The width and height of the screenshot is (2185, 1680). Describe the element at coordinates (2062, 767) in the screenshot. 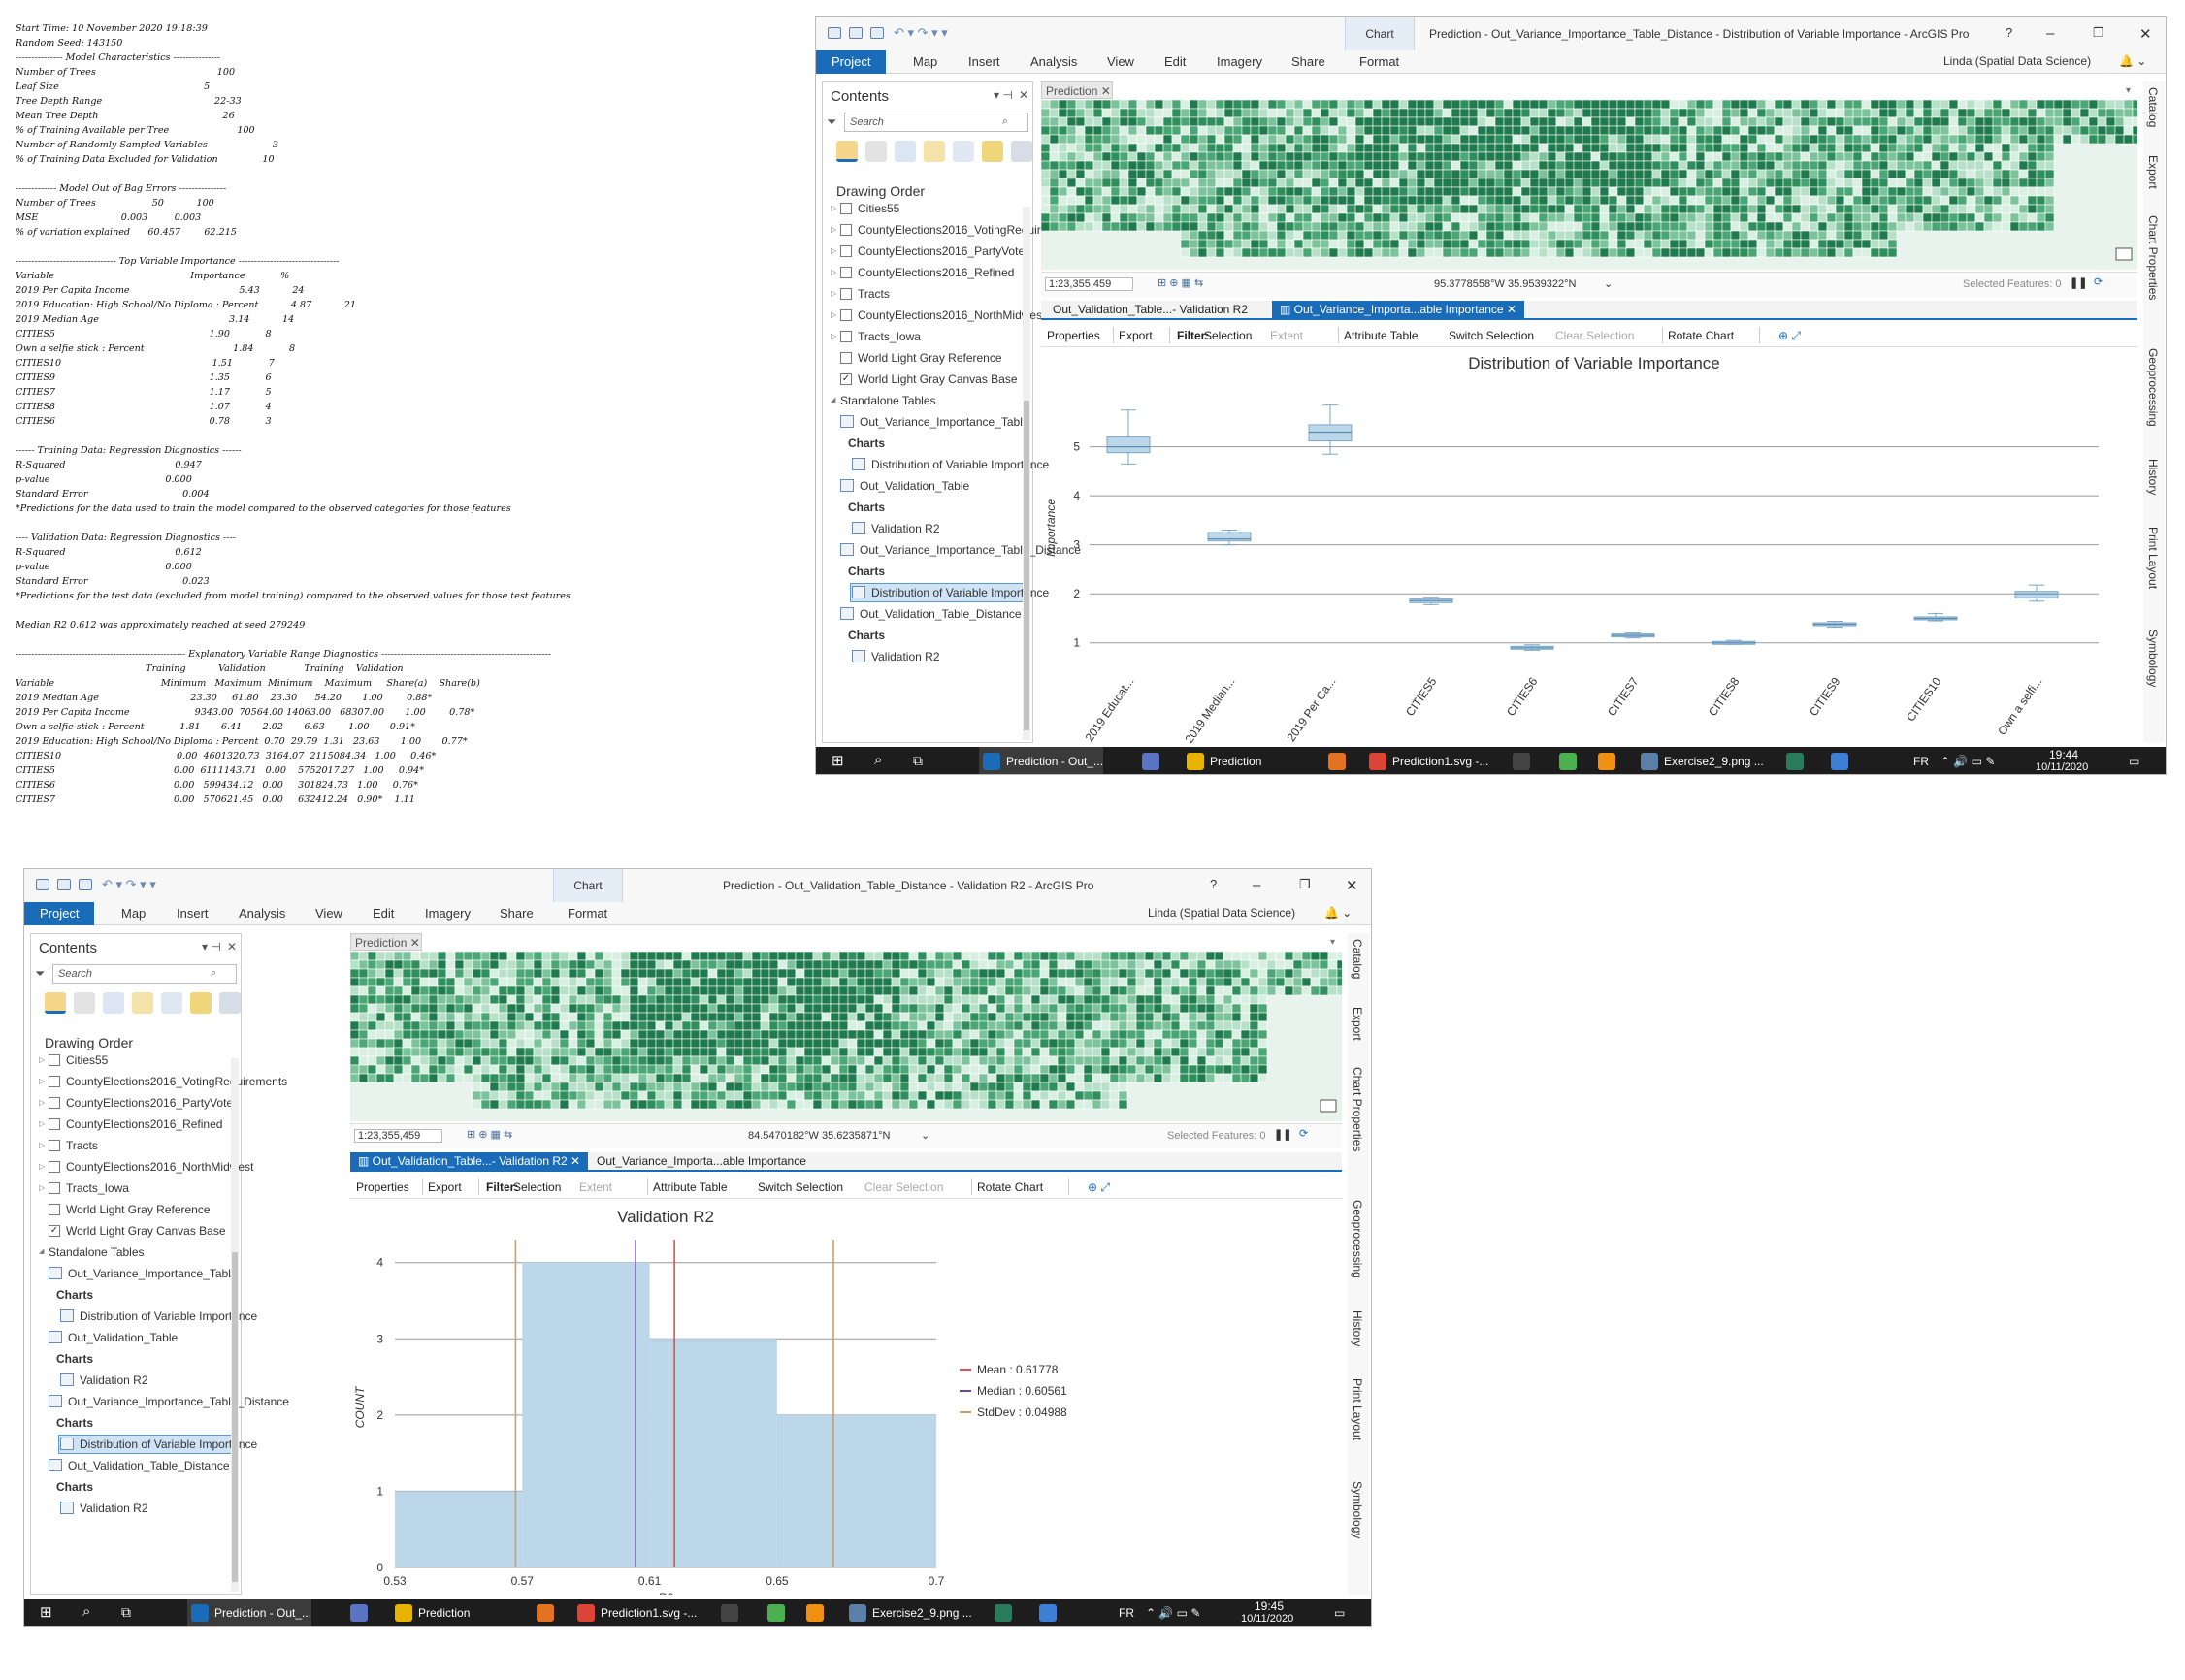

I see `clock-date: 10/11/2020` at that location.